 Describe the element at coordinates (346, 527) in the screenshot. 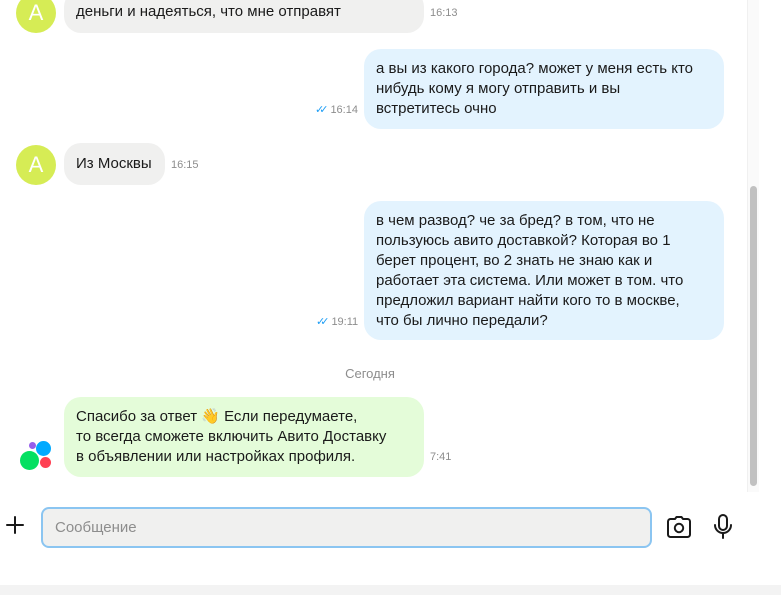

I see `message-input` at that location.